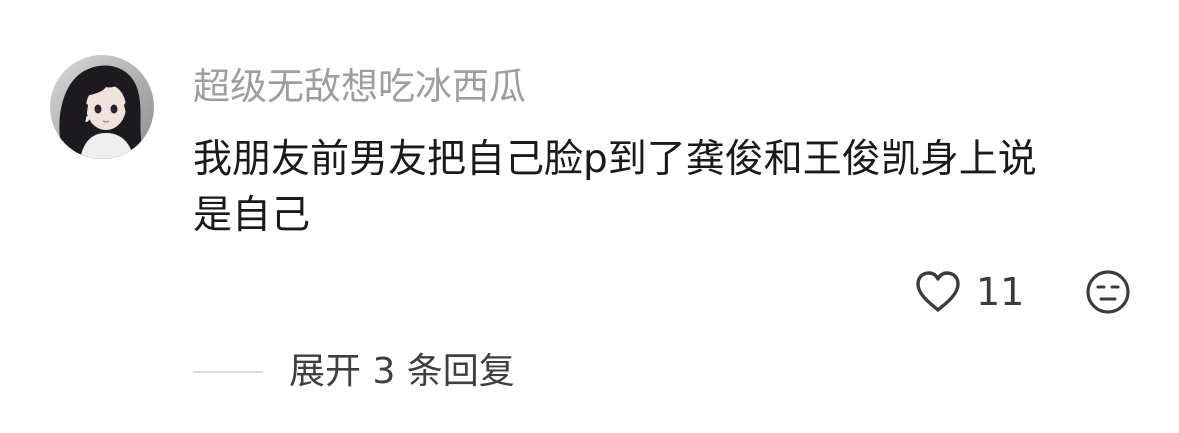 The width and height of the screenshot is (1179, 433). What do you see at coordinates (1000, 292) in the screenshot?
I see `like-count: 11` at bounding box center [1000, 292].